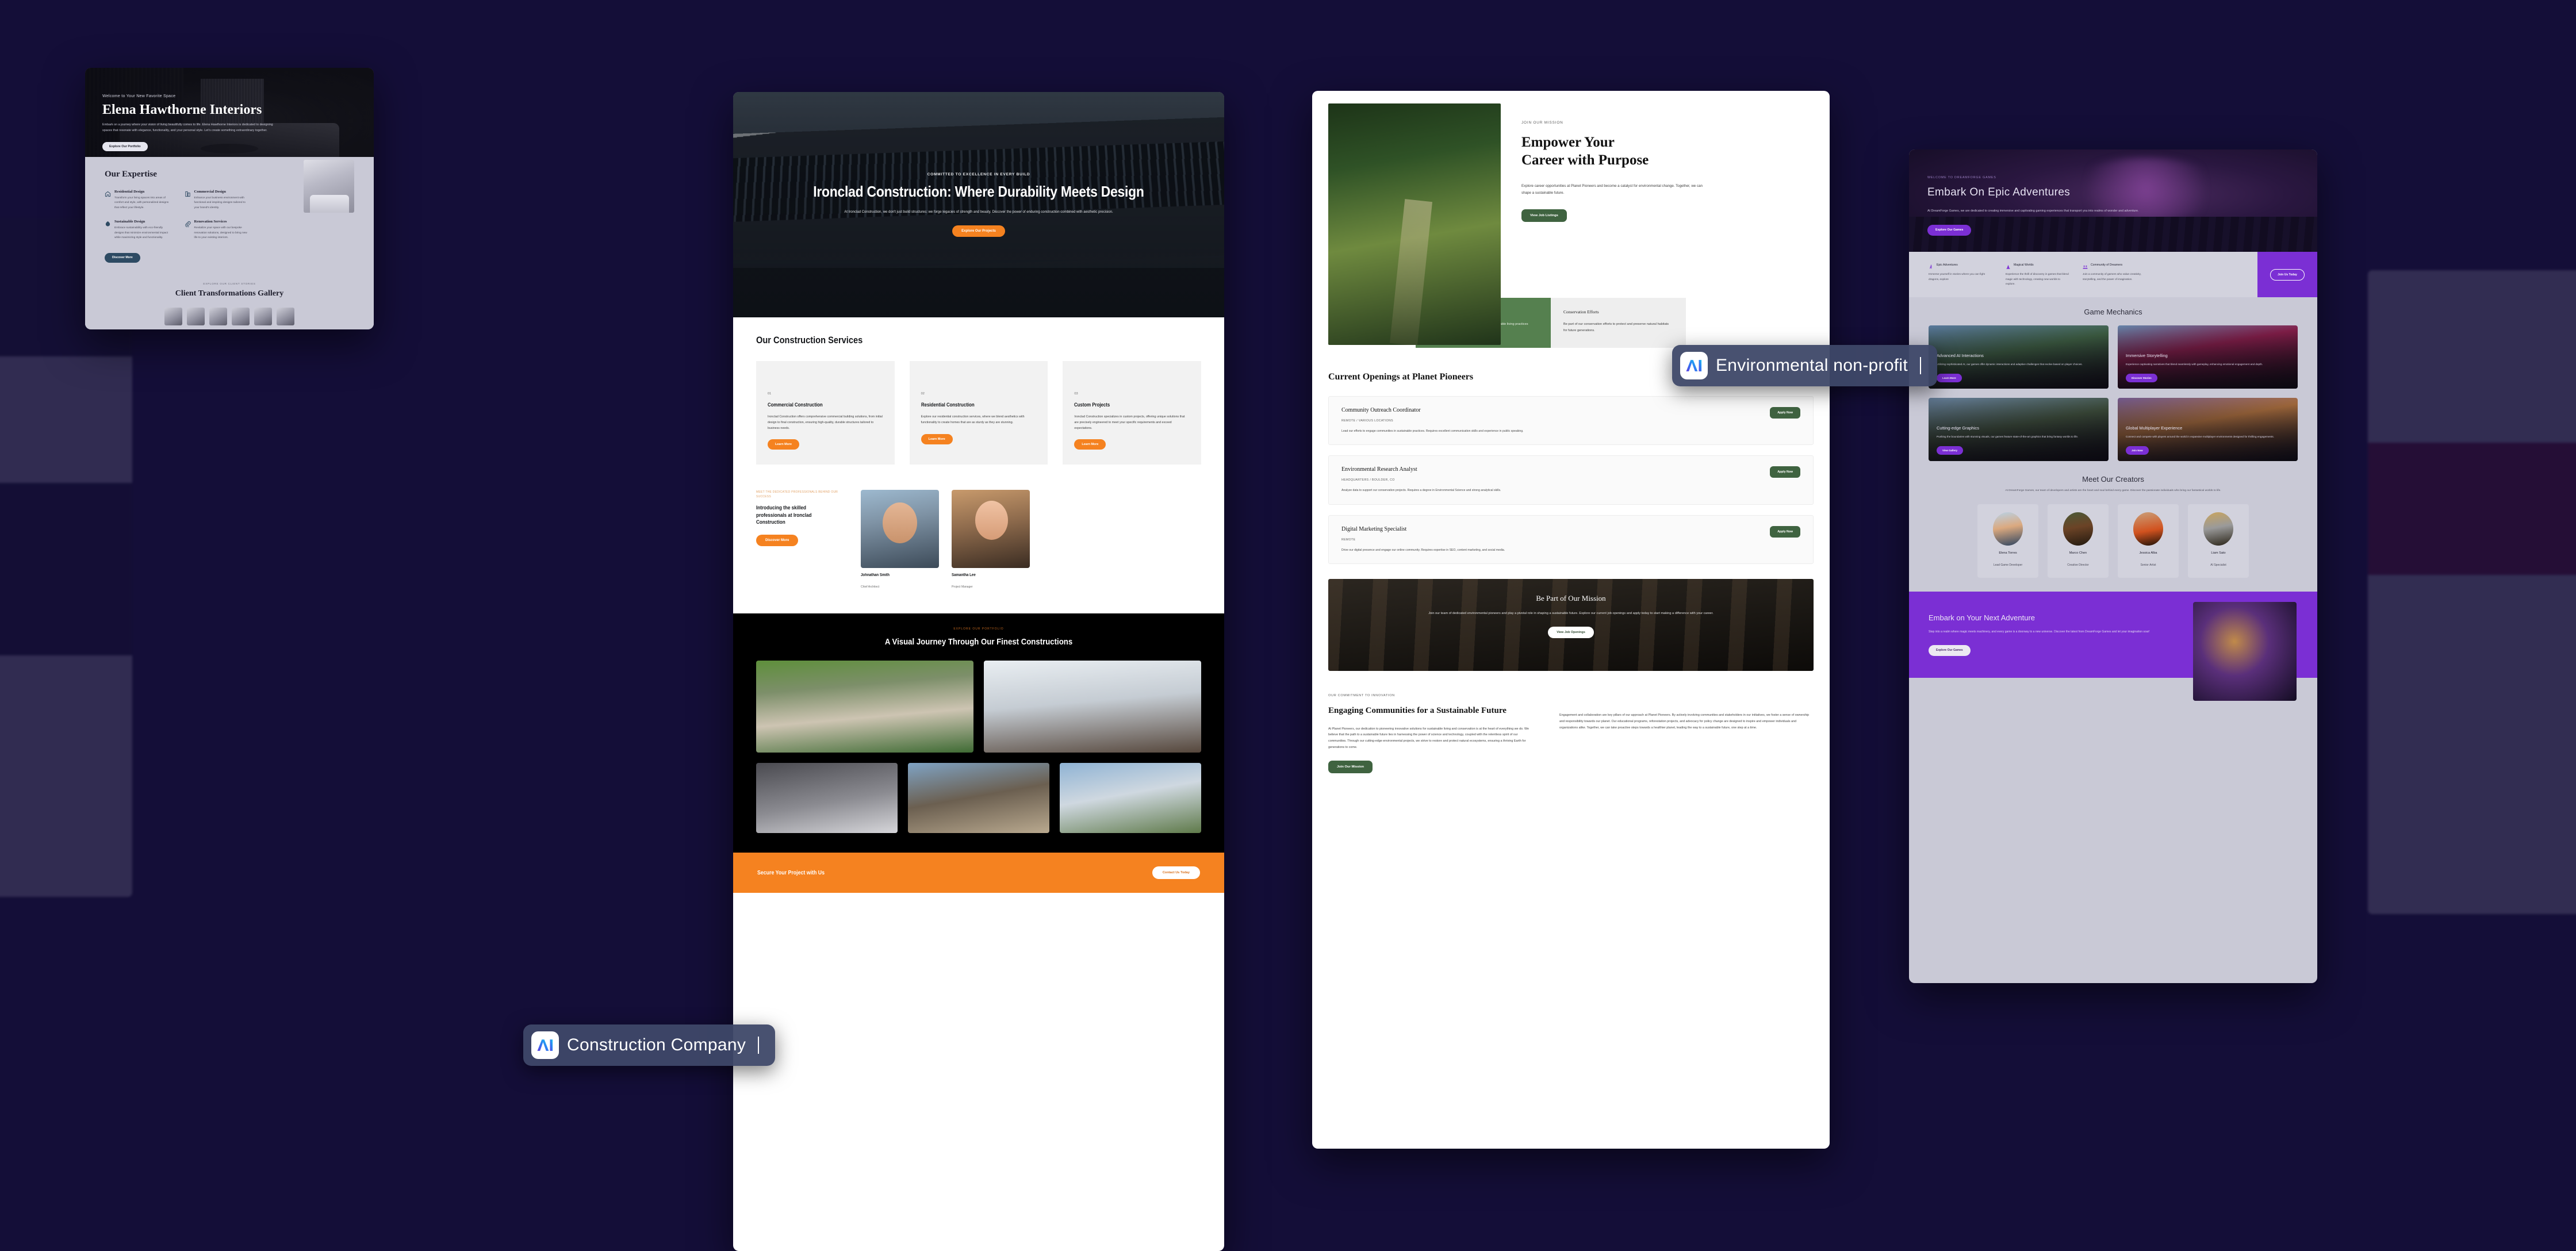 Image resolution: width=2576 pixels, height=1251 pixels. Describe the element at coordinates (1361, 696) in the screenshot. I see `engaging-eyebrow: OUR COMMITMENT TO INNOVATION` at that location.